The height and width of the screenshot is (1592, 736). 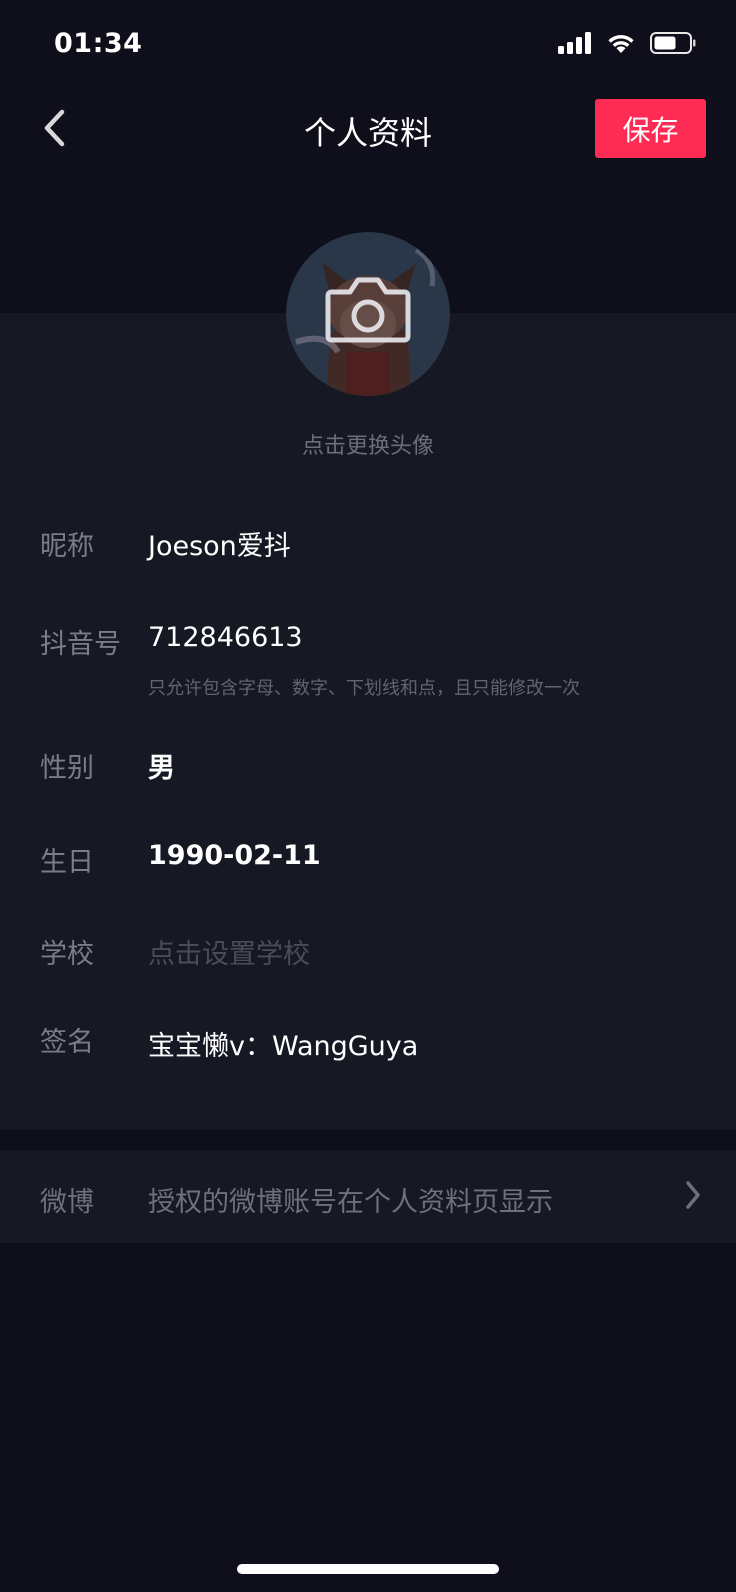 I want to click on status-bar: 01:34, so click(x=368, y=45).